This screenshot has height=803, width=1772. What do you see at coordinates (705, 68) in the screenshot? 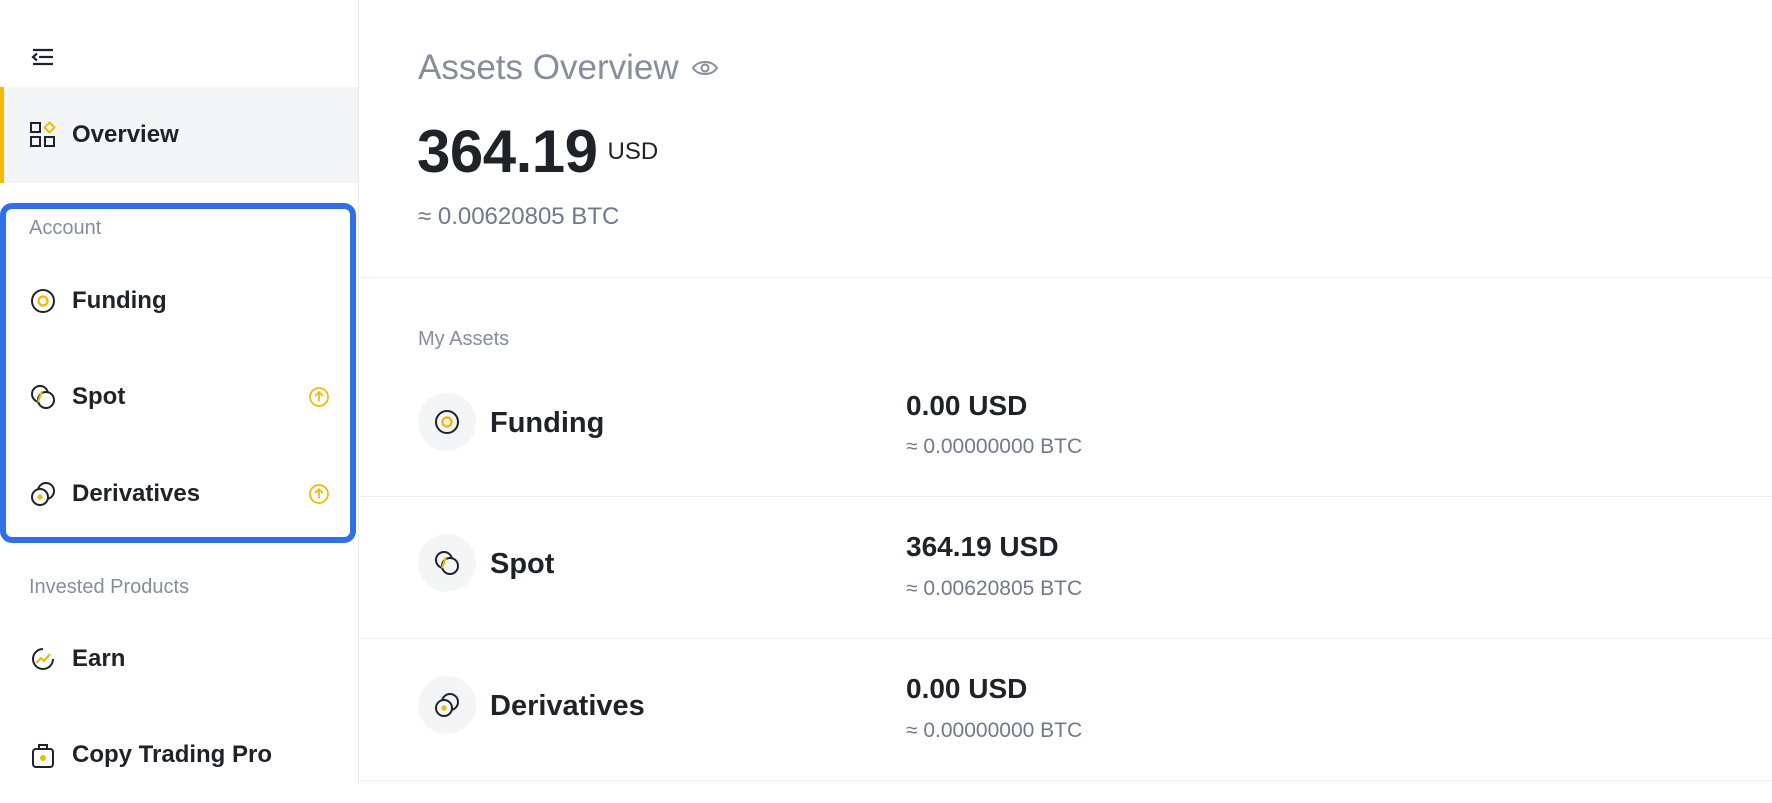
I see `eye-icon` at bounding box center [705, 68].